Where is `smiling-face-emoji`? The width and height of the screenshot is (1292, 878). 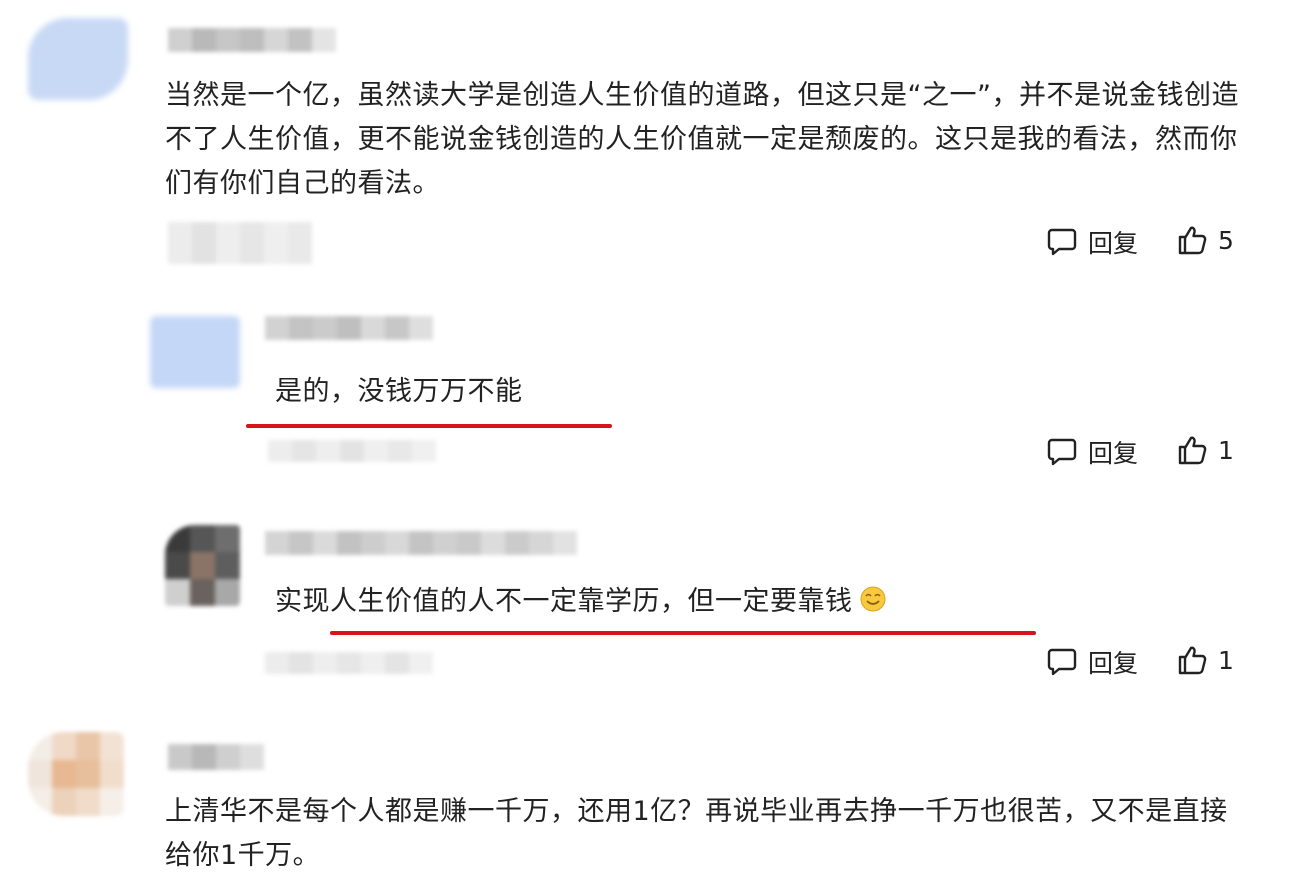
smiling-face-emoji is located at coordinates (872, 599).